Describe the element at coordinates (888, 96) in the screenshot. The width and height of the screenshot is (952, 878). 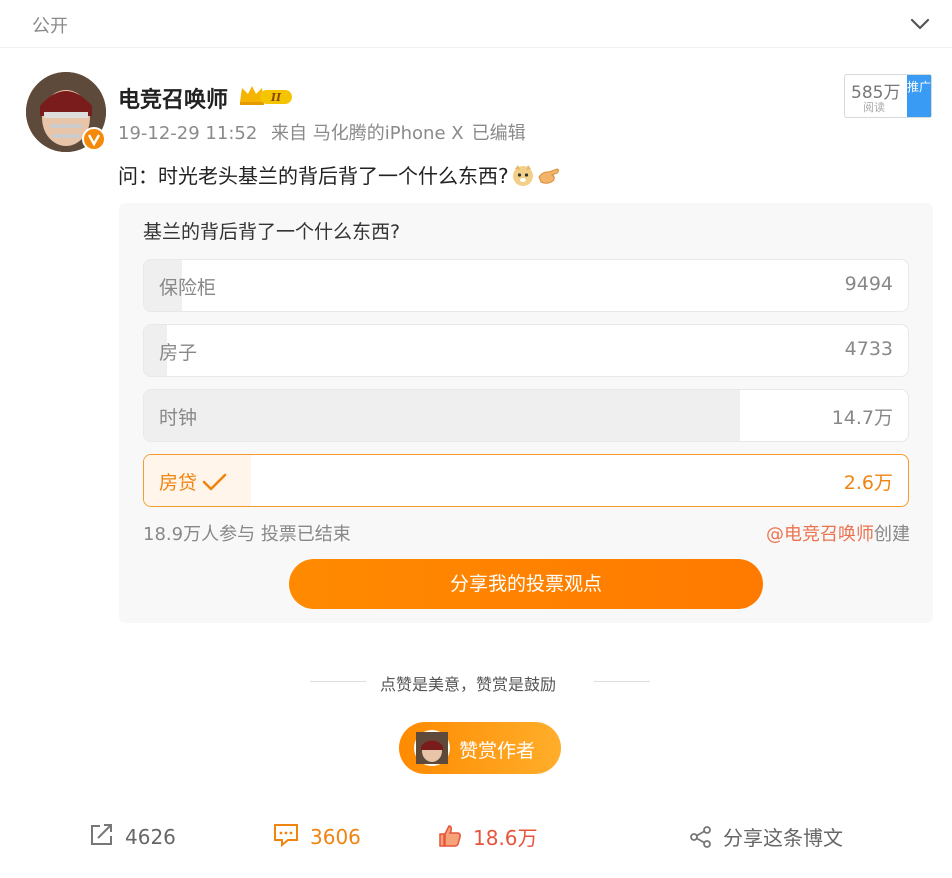
I see `read-count-box: 585万 阅读 推广` at that location.